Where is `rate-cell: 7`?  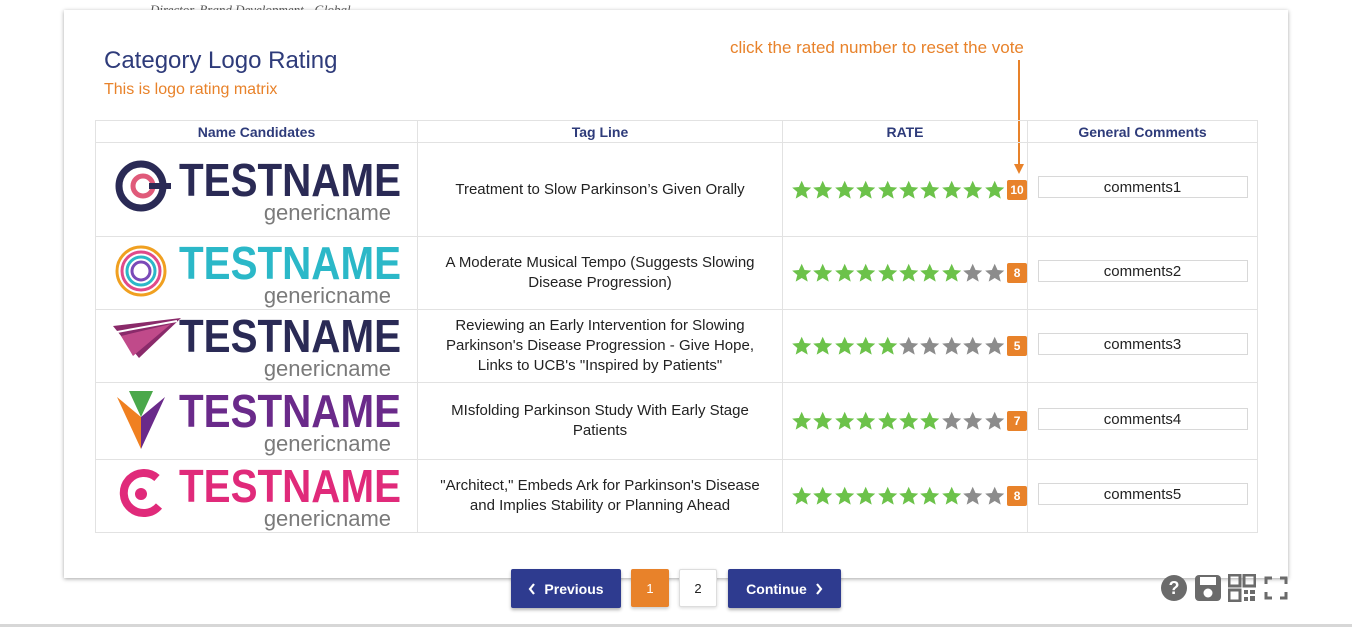
rate-cell: 7 is located at coordinates (905, 421).